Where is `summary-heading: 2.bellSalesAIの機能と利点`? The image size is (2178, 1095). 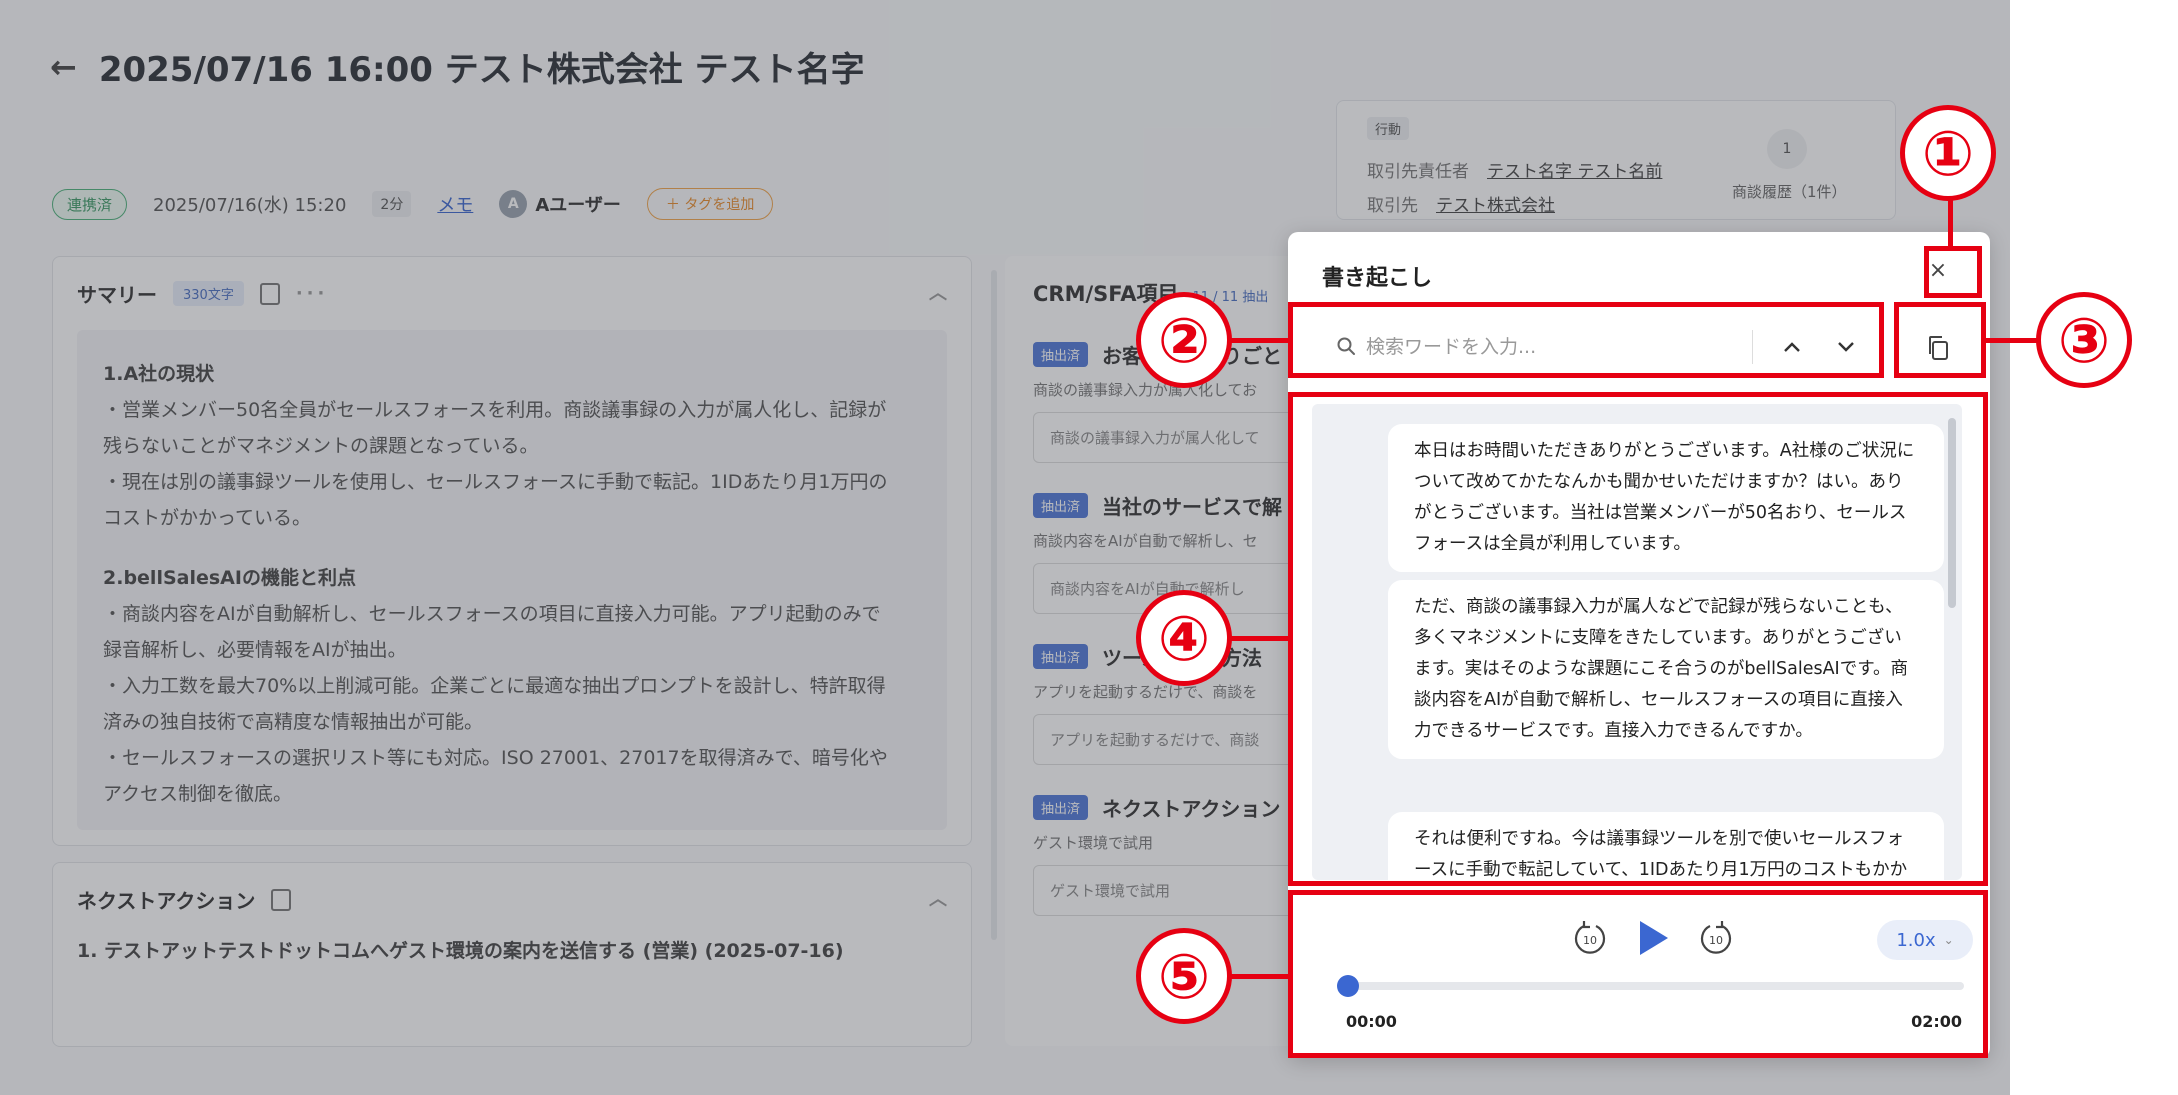 summary-heading: 2.bellSalesAIの機能と利点 is located at coordinates (229, 578).